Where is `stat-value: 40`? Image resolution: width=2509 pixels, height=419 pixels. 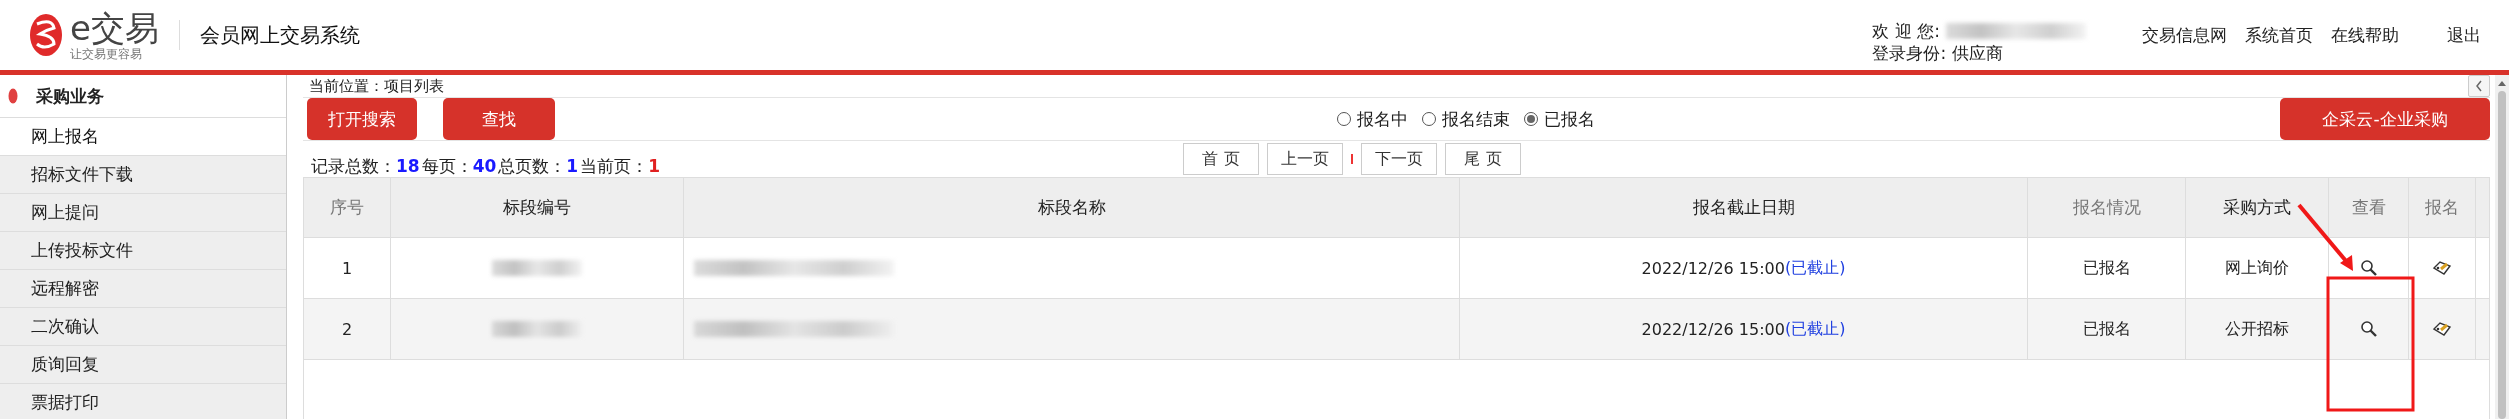
stat-value: 40 is located at coordinates (484, 165).